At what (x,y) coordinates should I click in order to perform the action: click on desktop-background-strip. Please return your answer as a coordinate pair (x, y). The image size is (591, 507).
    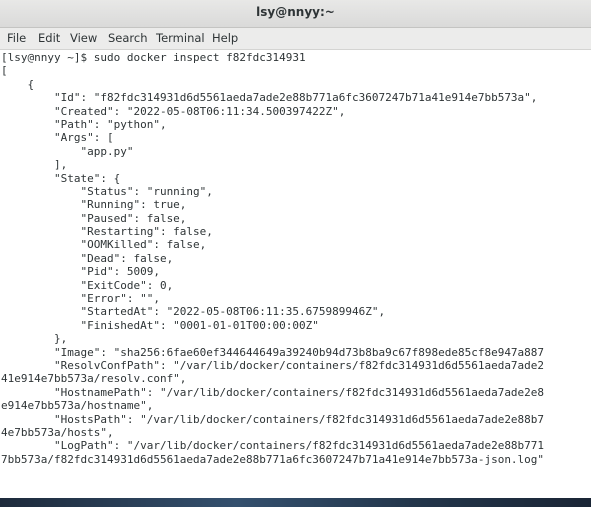
    Looking at the image, I should click on (295, 502).